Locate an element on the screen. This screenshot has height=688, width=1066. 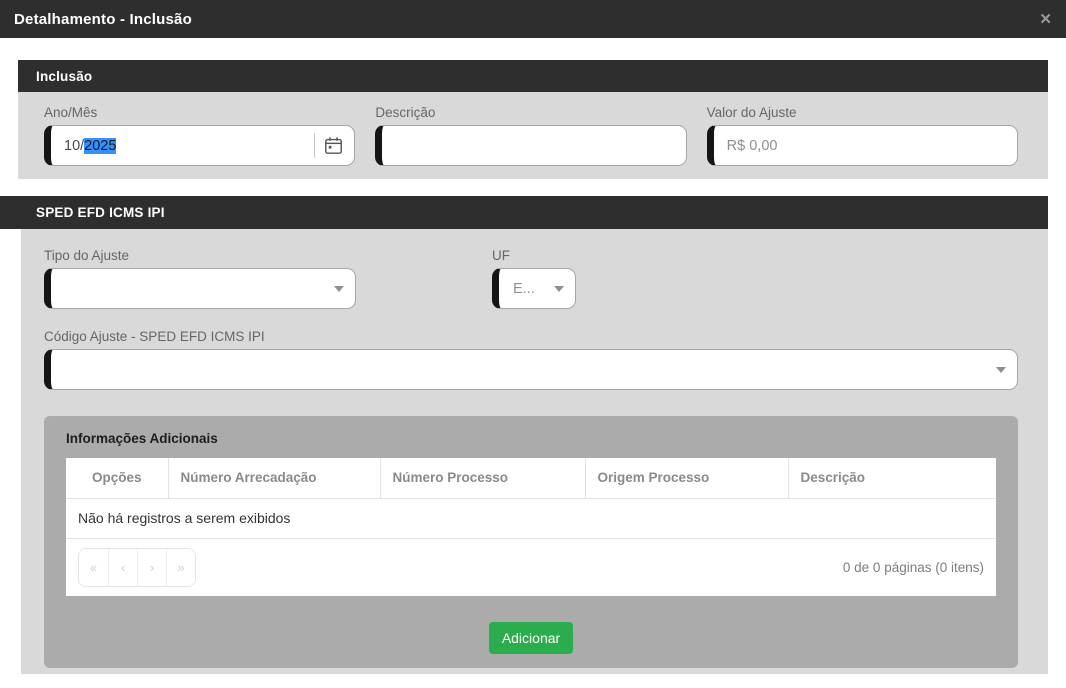
calendar-icon-wrap is located at coordinates (328, 145).